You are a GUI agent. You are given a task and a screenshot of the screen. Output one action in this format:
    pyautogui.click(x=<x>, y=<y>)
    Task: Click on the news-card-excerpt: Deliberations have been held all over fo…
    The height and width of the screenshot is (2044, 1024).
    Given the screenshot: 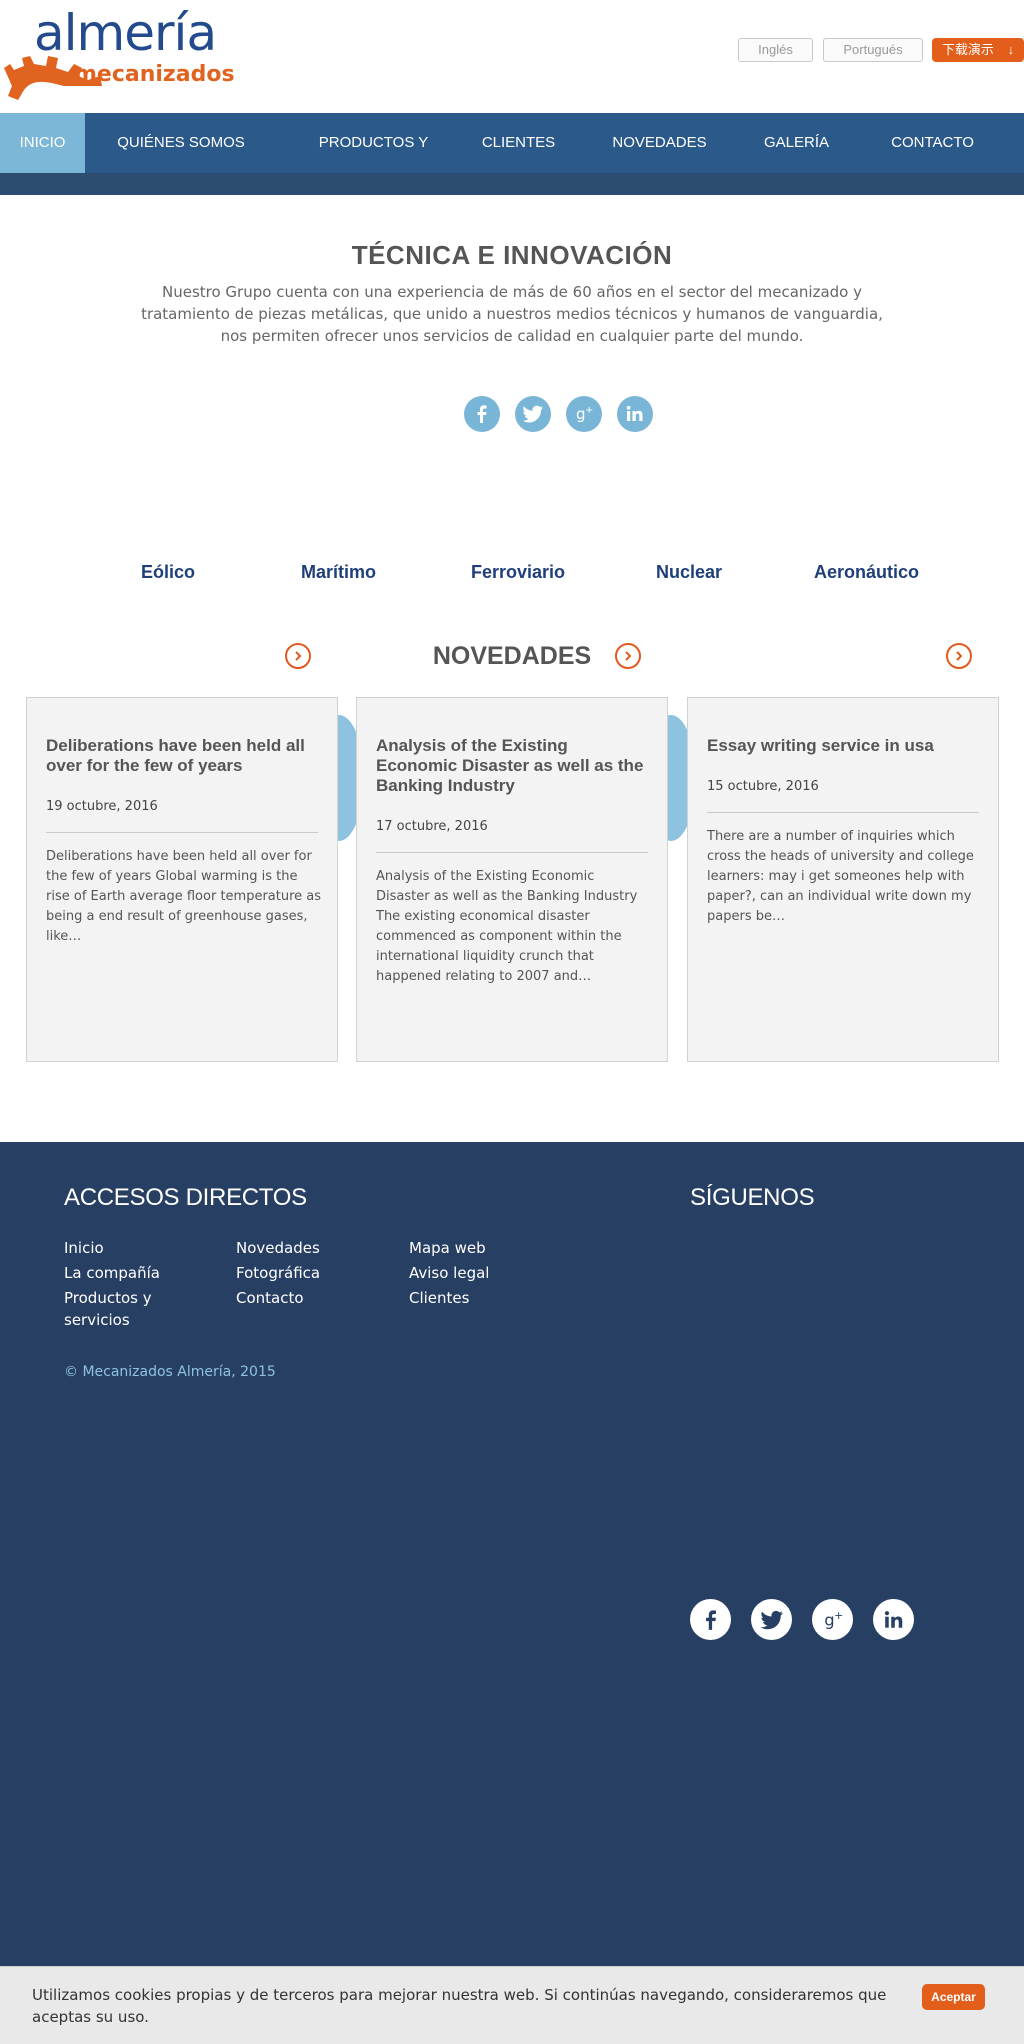 What is the action you would take?
    pyautogui.click(x=184, y=896)
    